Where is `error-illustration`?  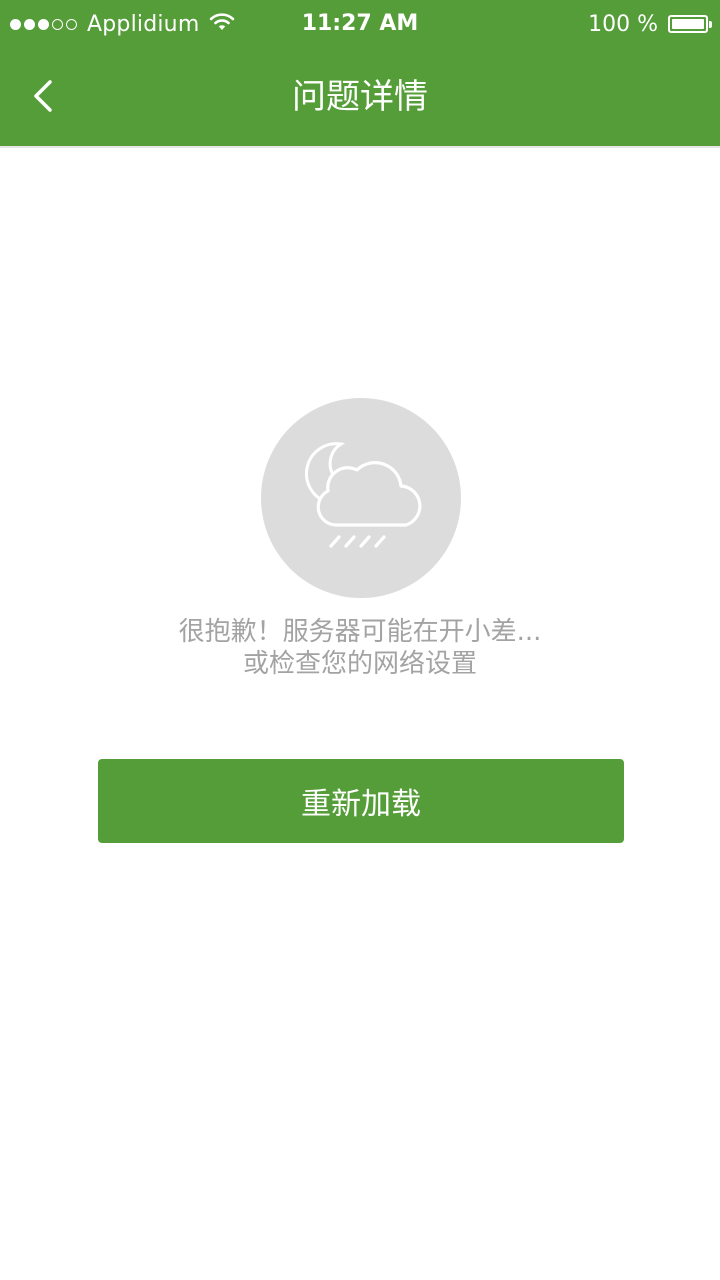 error-illustration is located at coordinates (361, 498).